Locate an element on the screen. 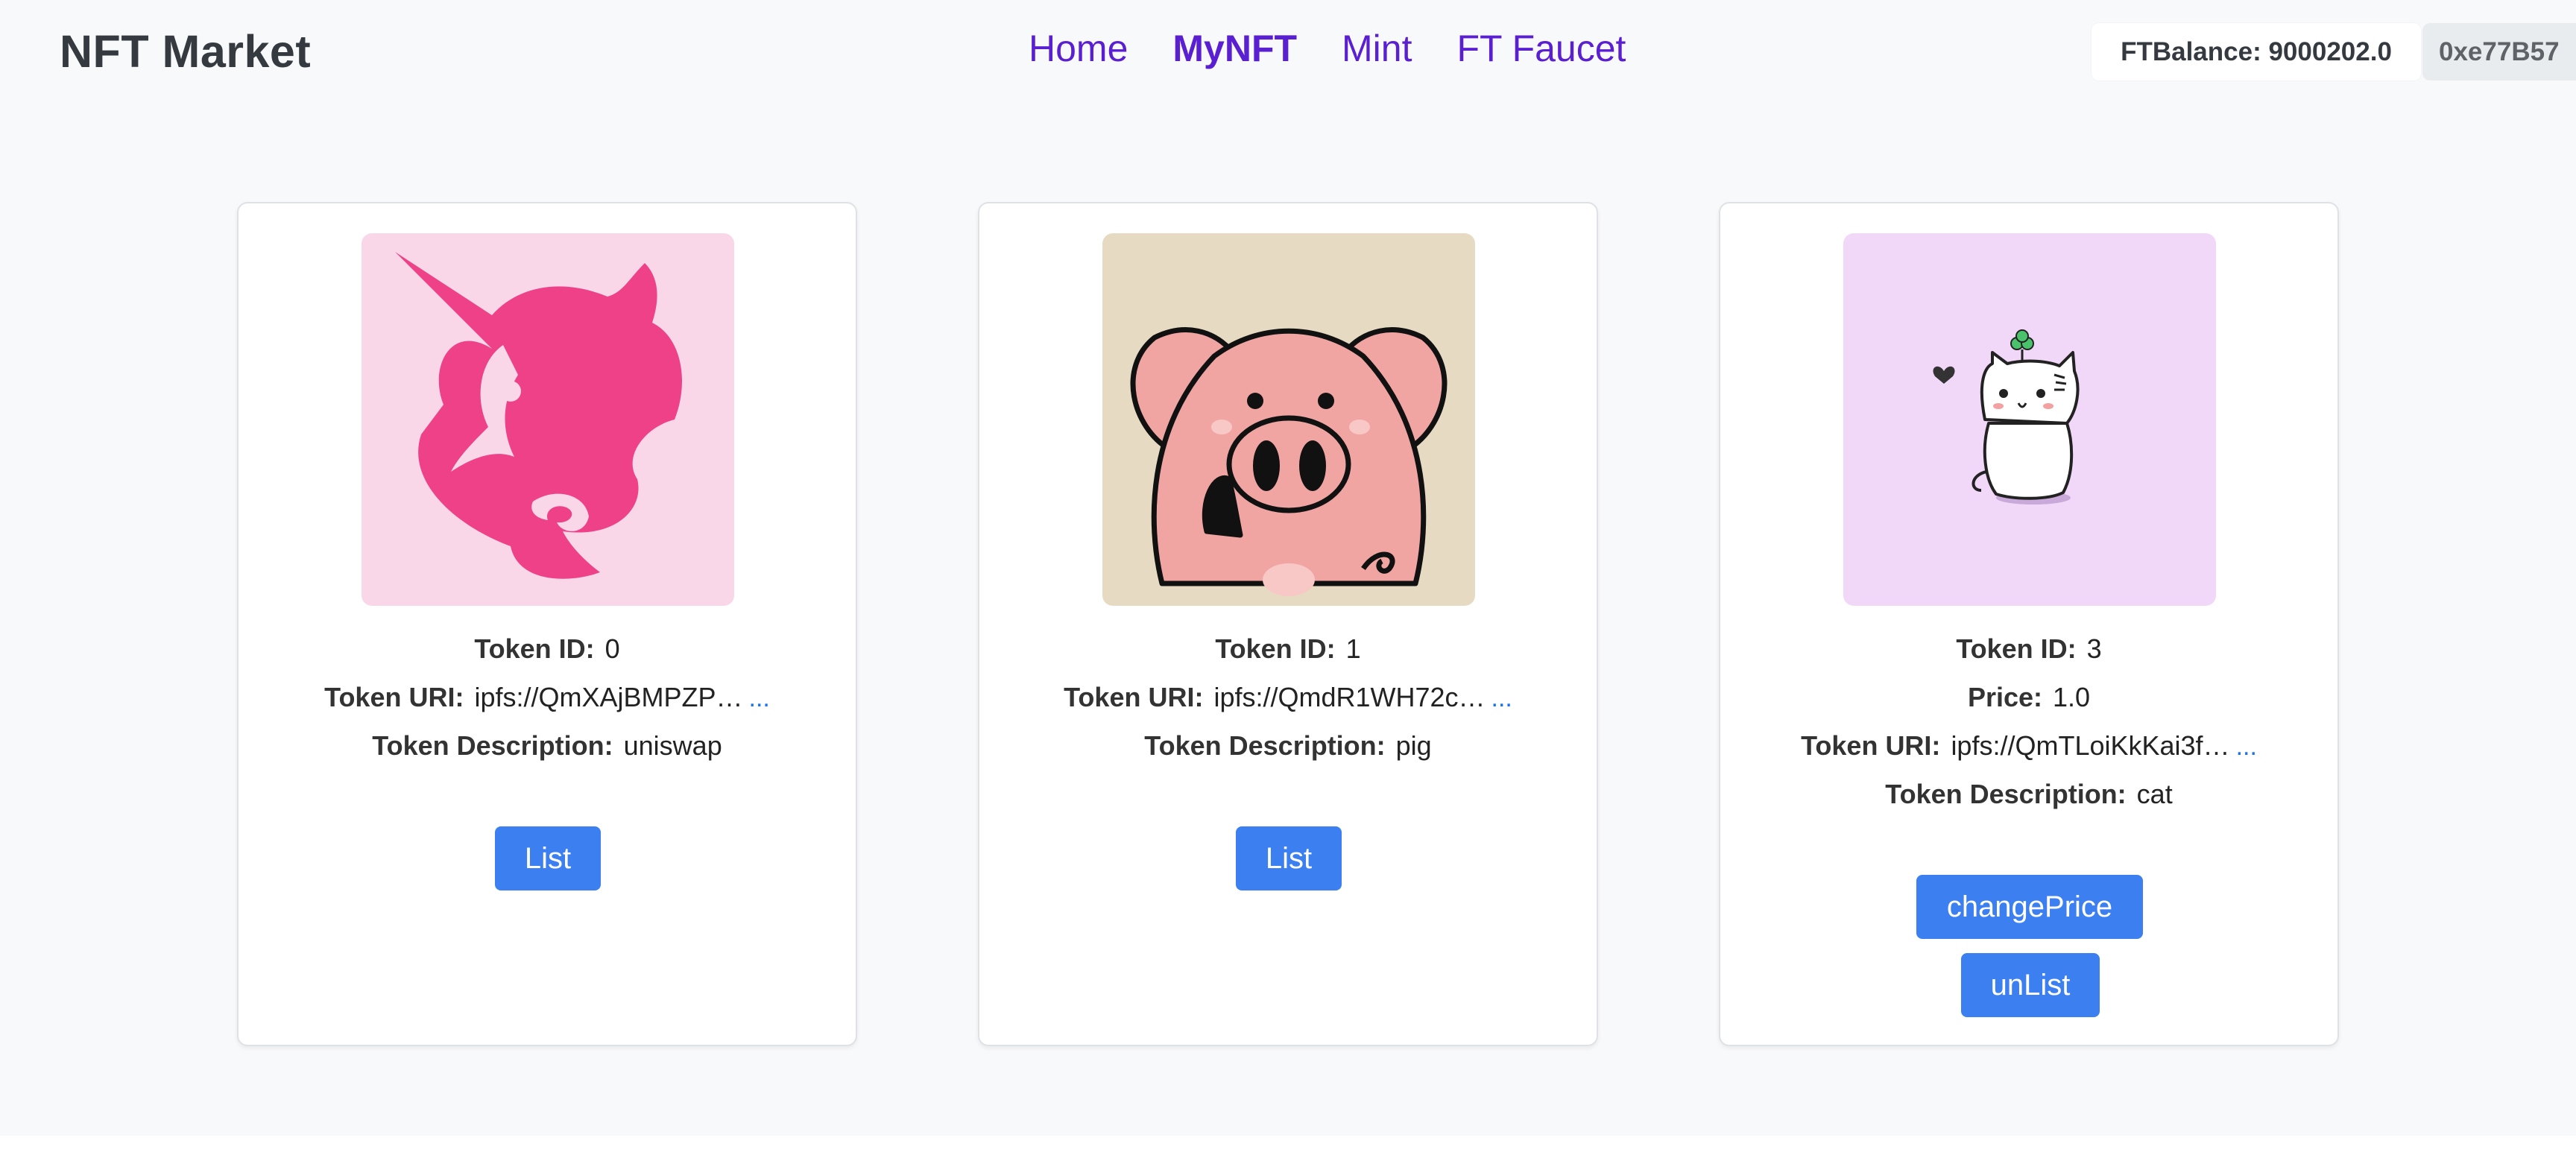 This screenshot has height=1158, width=2576. ft-balance: FTBalance: 9000202.0 is located at coordinates (2256, 52).